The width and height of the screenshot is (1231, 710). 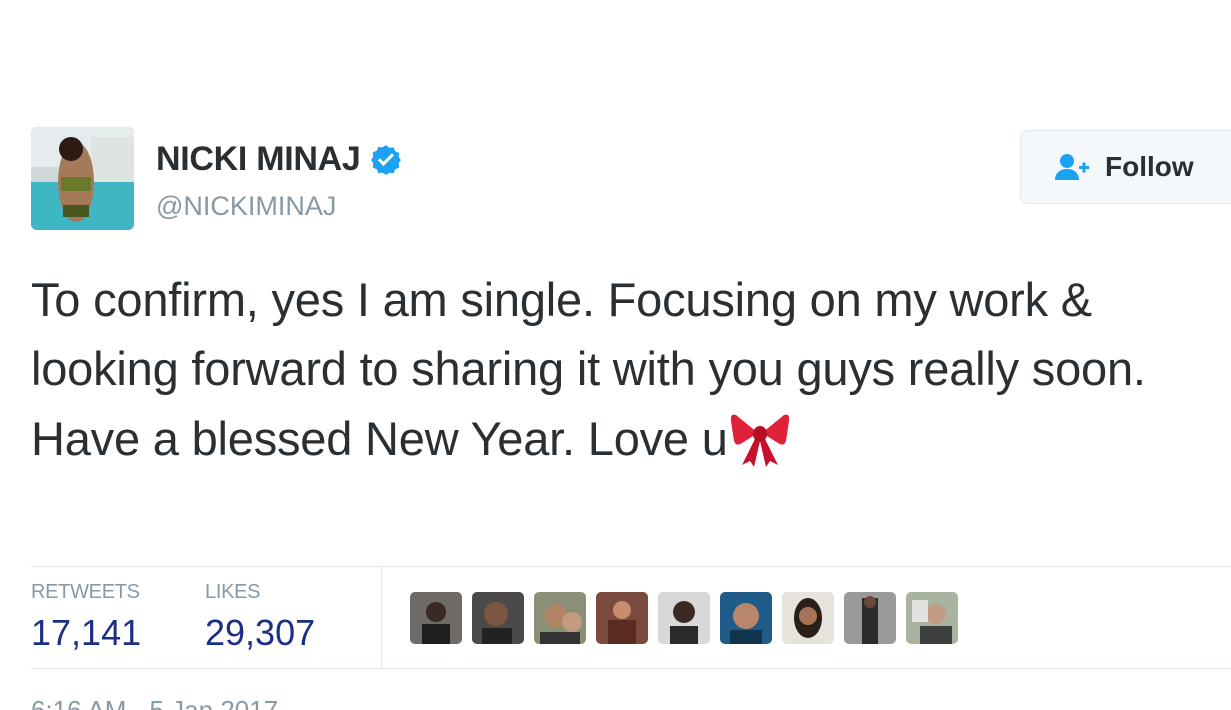 I want to click on profile-avatar, so click(x=82, y=178).